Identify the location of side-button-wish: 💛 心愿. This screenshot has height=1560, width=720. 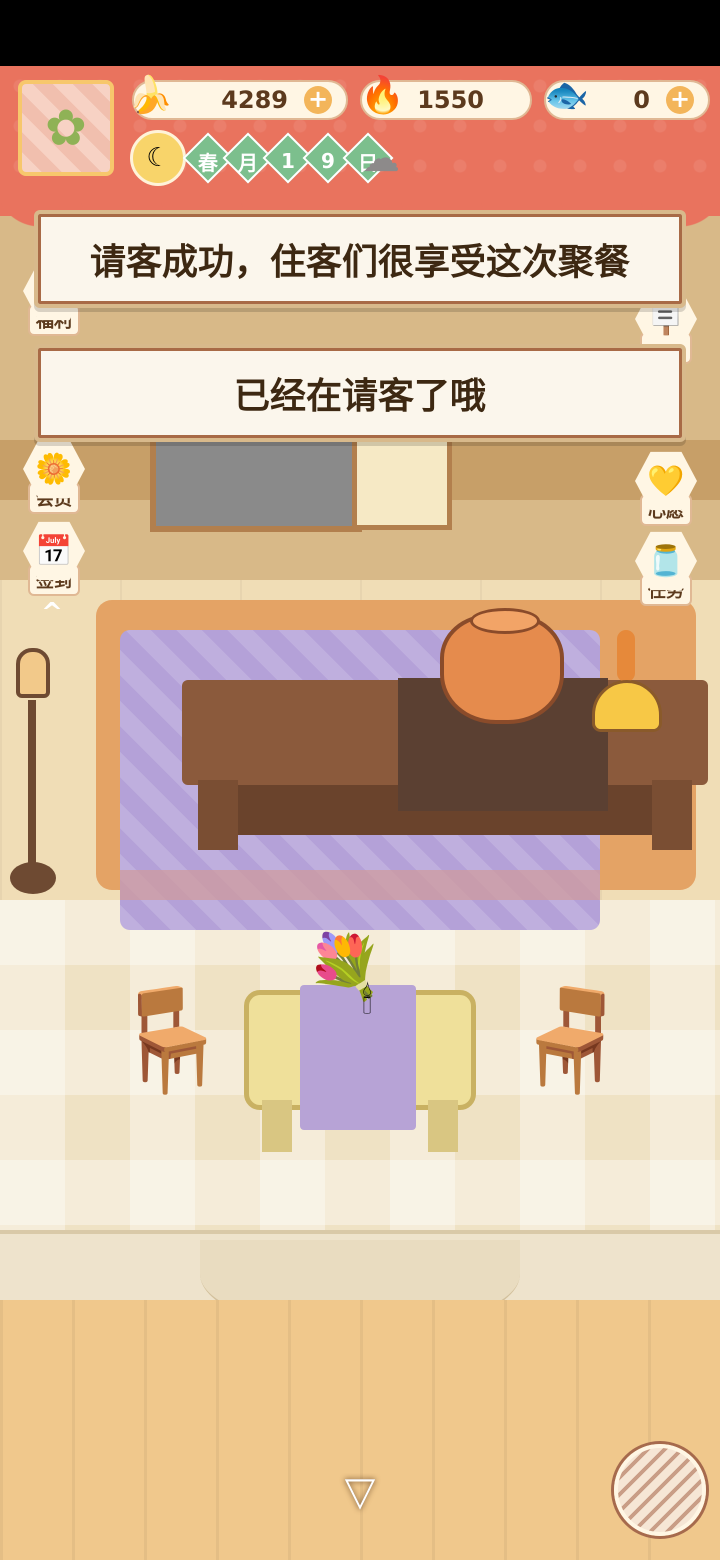
(666, 488).